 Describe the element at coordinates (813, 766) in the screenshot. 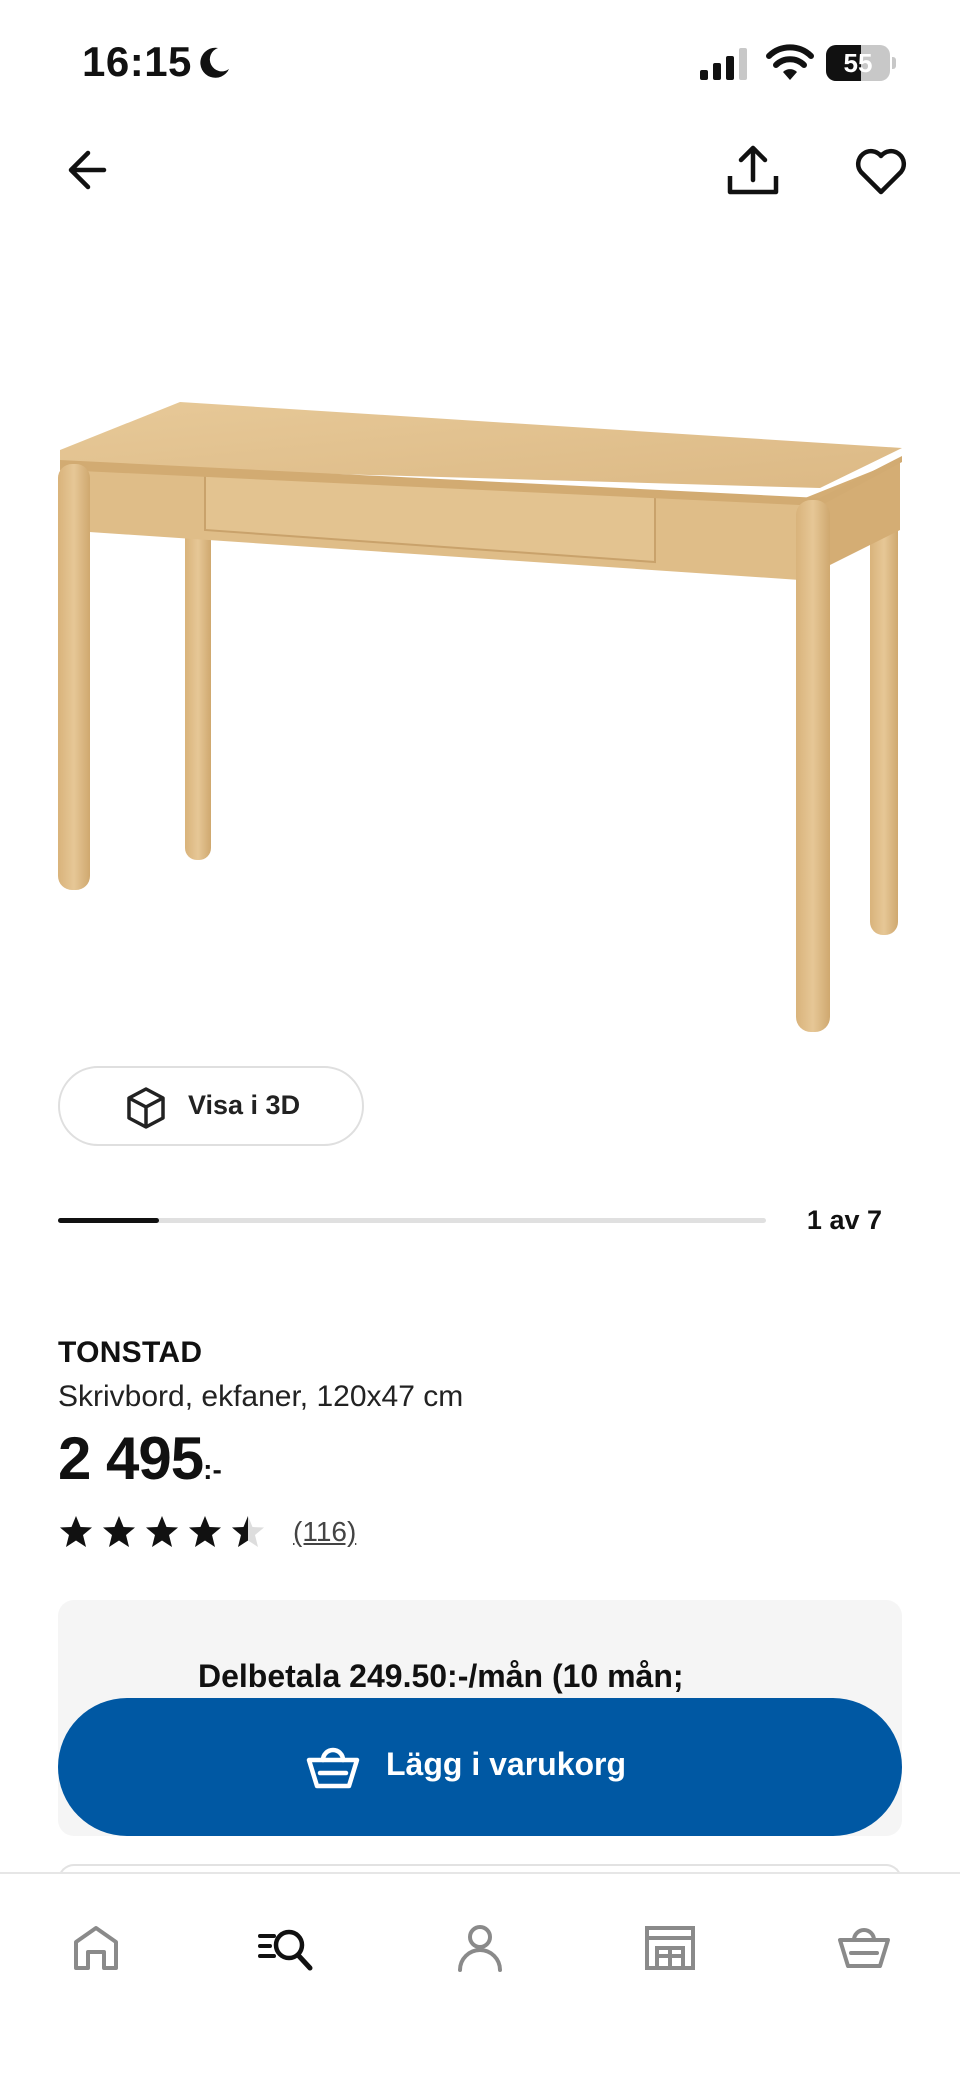

I see `desk-leg-front-right` at that location.